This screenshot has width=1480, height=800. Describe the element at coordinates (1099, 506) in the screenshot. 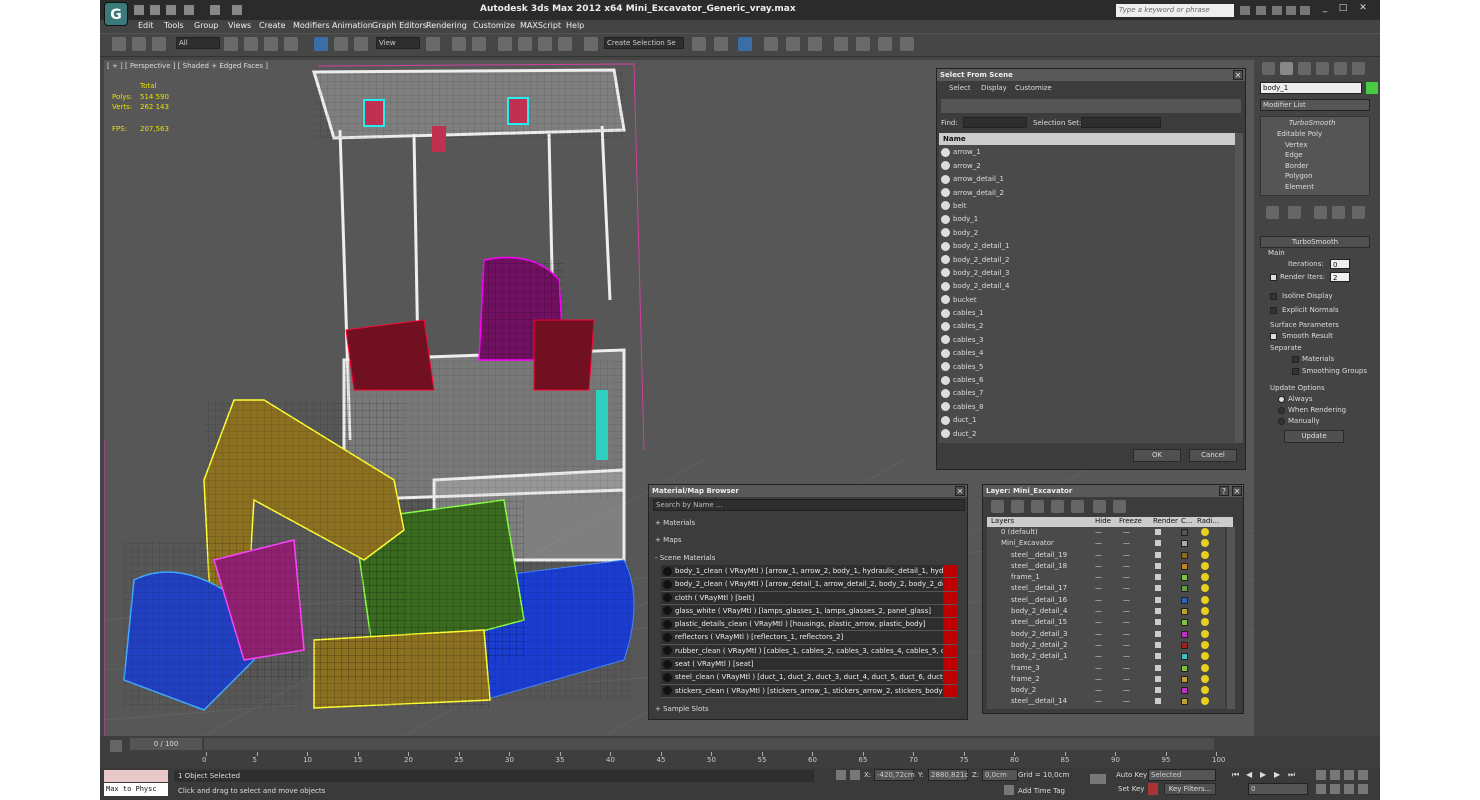

I see `hide-all-layers-icon` at that location.